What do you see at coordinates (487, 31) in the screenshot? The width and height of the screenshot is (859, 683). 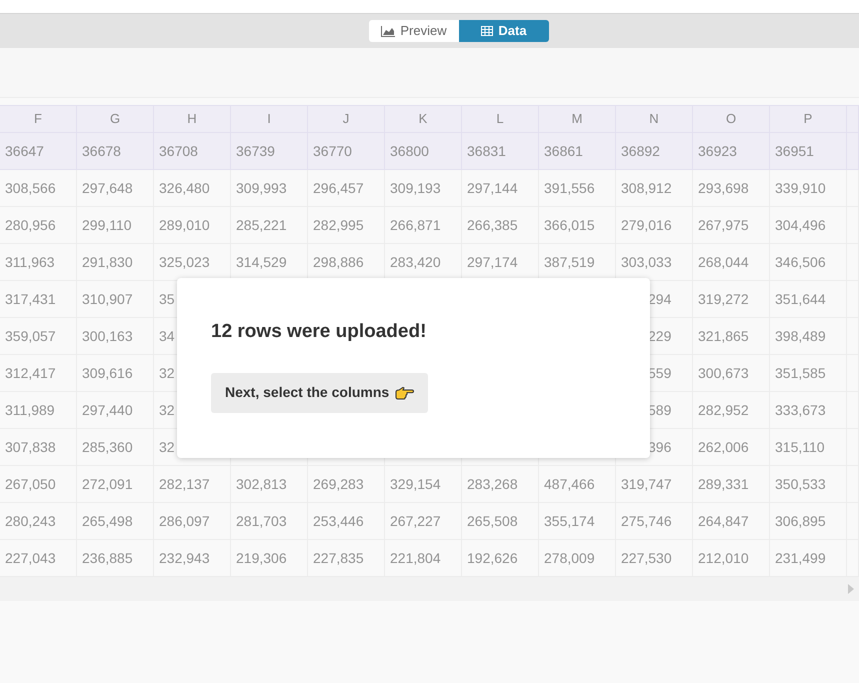 I see `table-icon` at bounding box center [487, 31].